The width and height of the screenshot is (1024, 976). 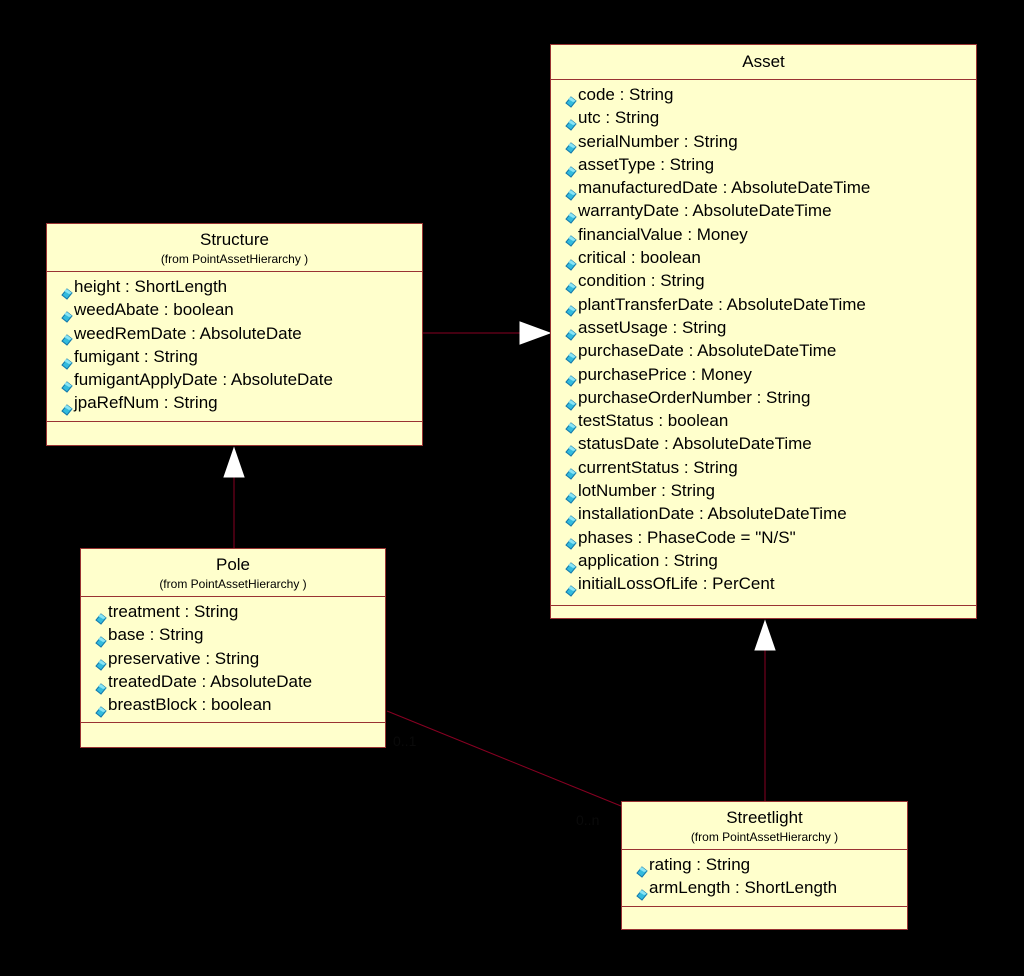 What do you see at coordinates (700, 864) in the screenshot?
I see `attribute-text: rating : String` at bounding box center [700, 864].